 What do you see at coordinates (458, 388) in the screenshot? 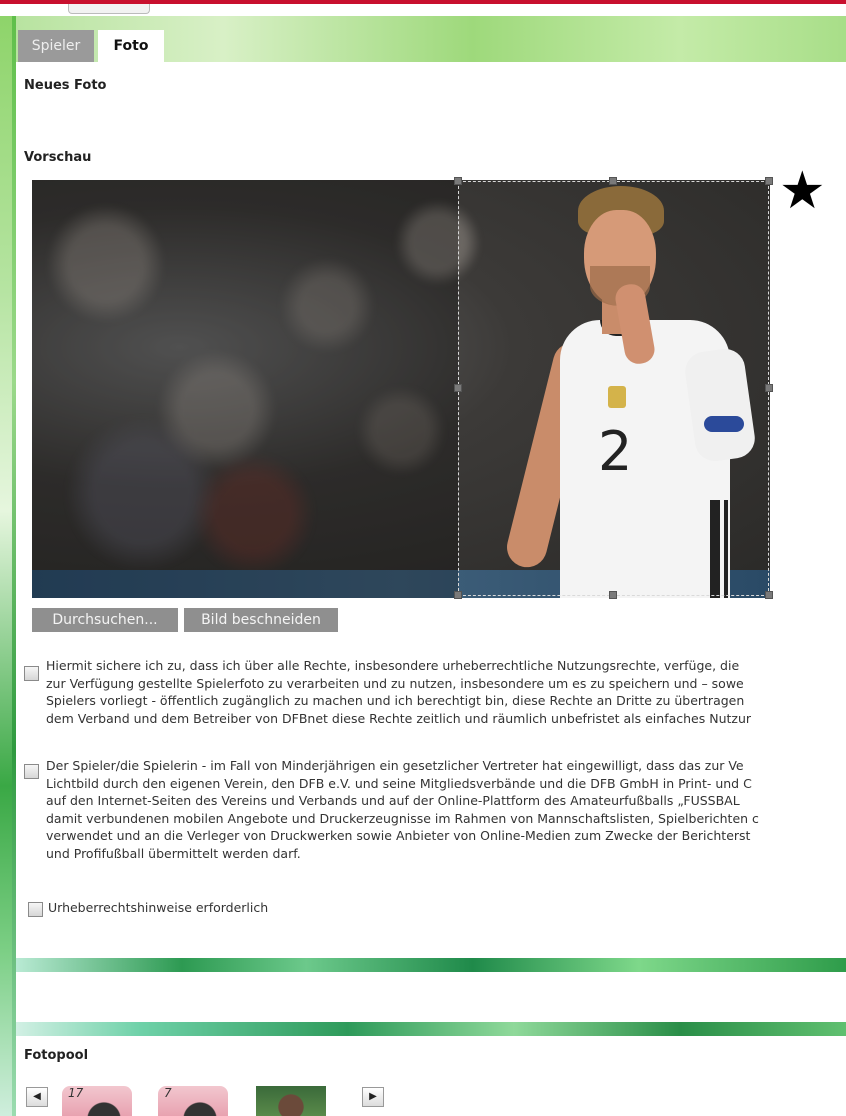
I see `crop-handle-left` at bounding box center [458, 388].